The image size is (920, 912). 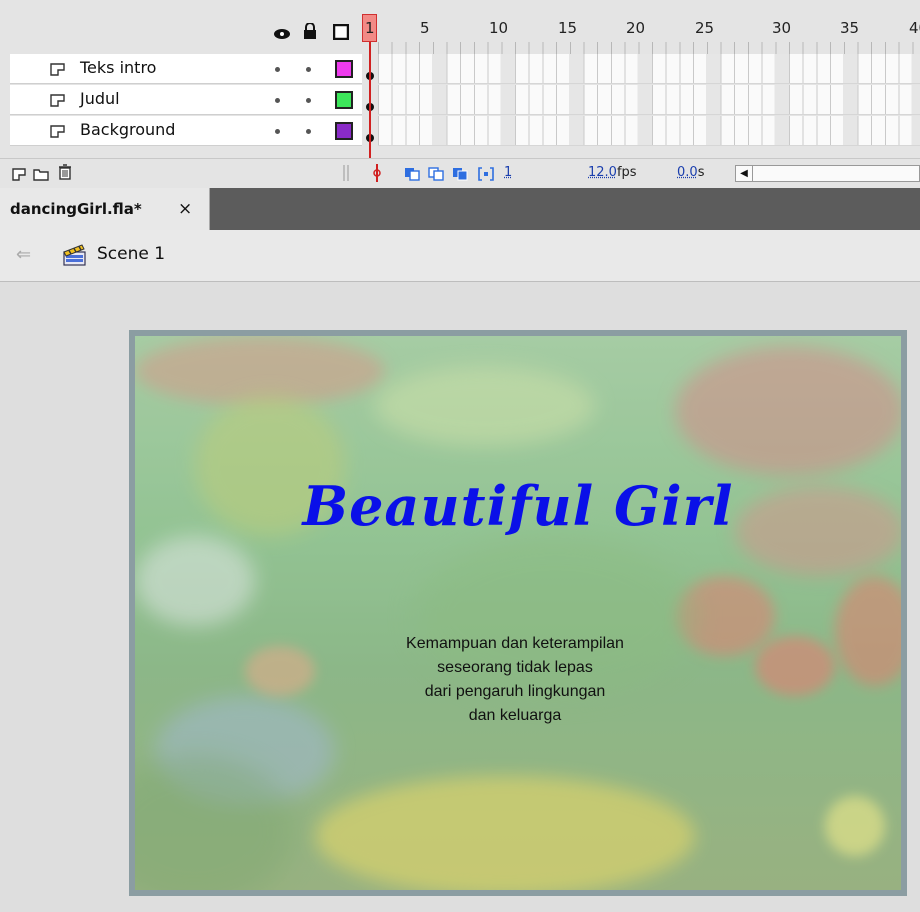 I want to click on playhead-line, so click(x=370, y=101).